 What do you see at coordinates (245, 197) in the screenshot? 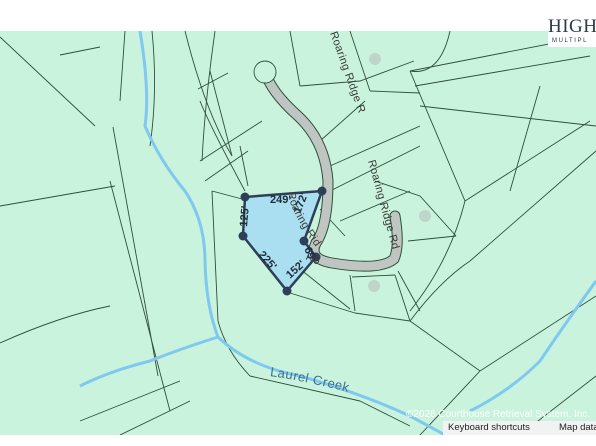
I see `vertex-nw` at bounding box center [245, 197].